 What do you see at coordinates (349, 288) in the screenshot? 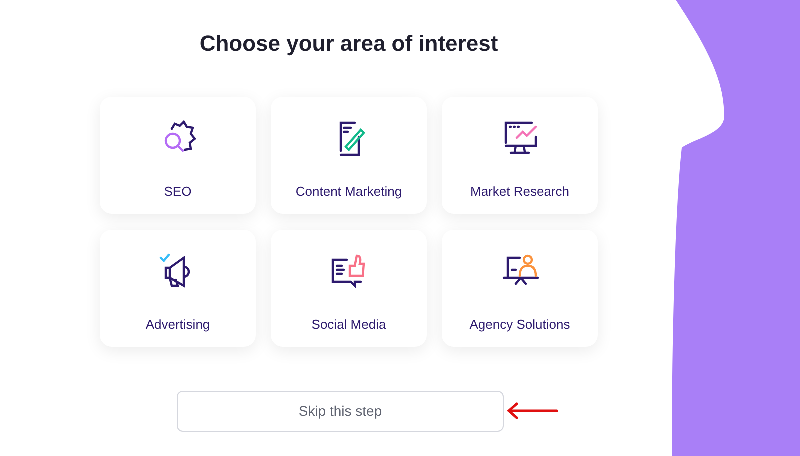
I see `interest-card: Social Media` at bounding box center [349, 288].